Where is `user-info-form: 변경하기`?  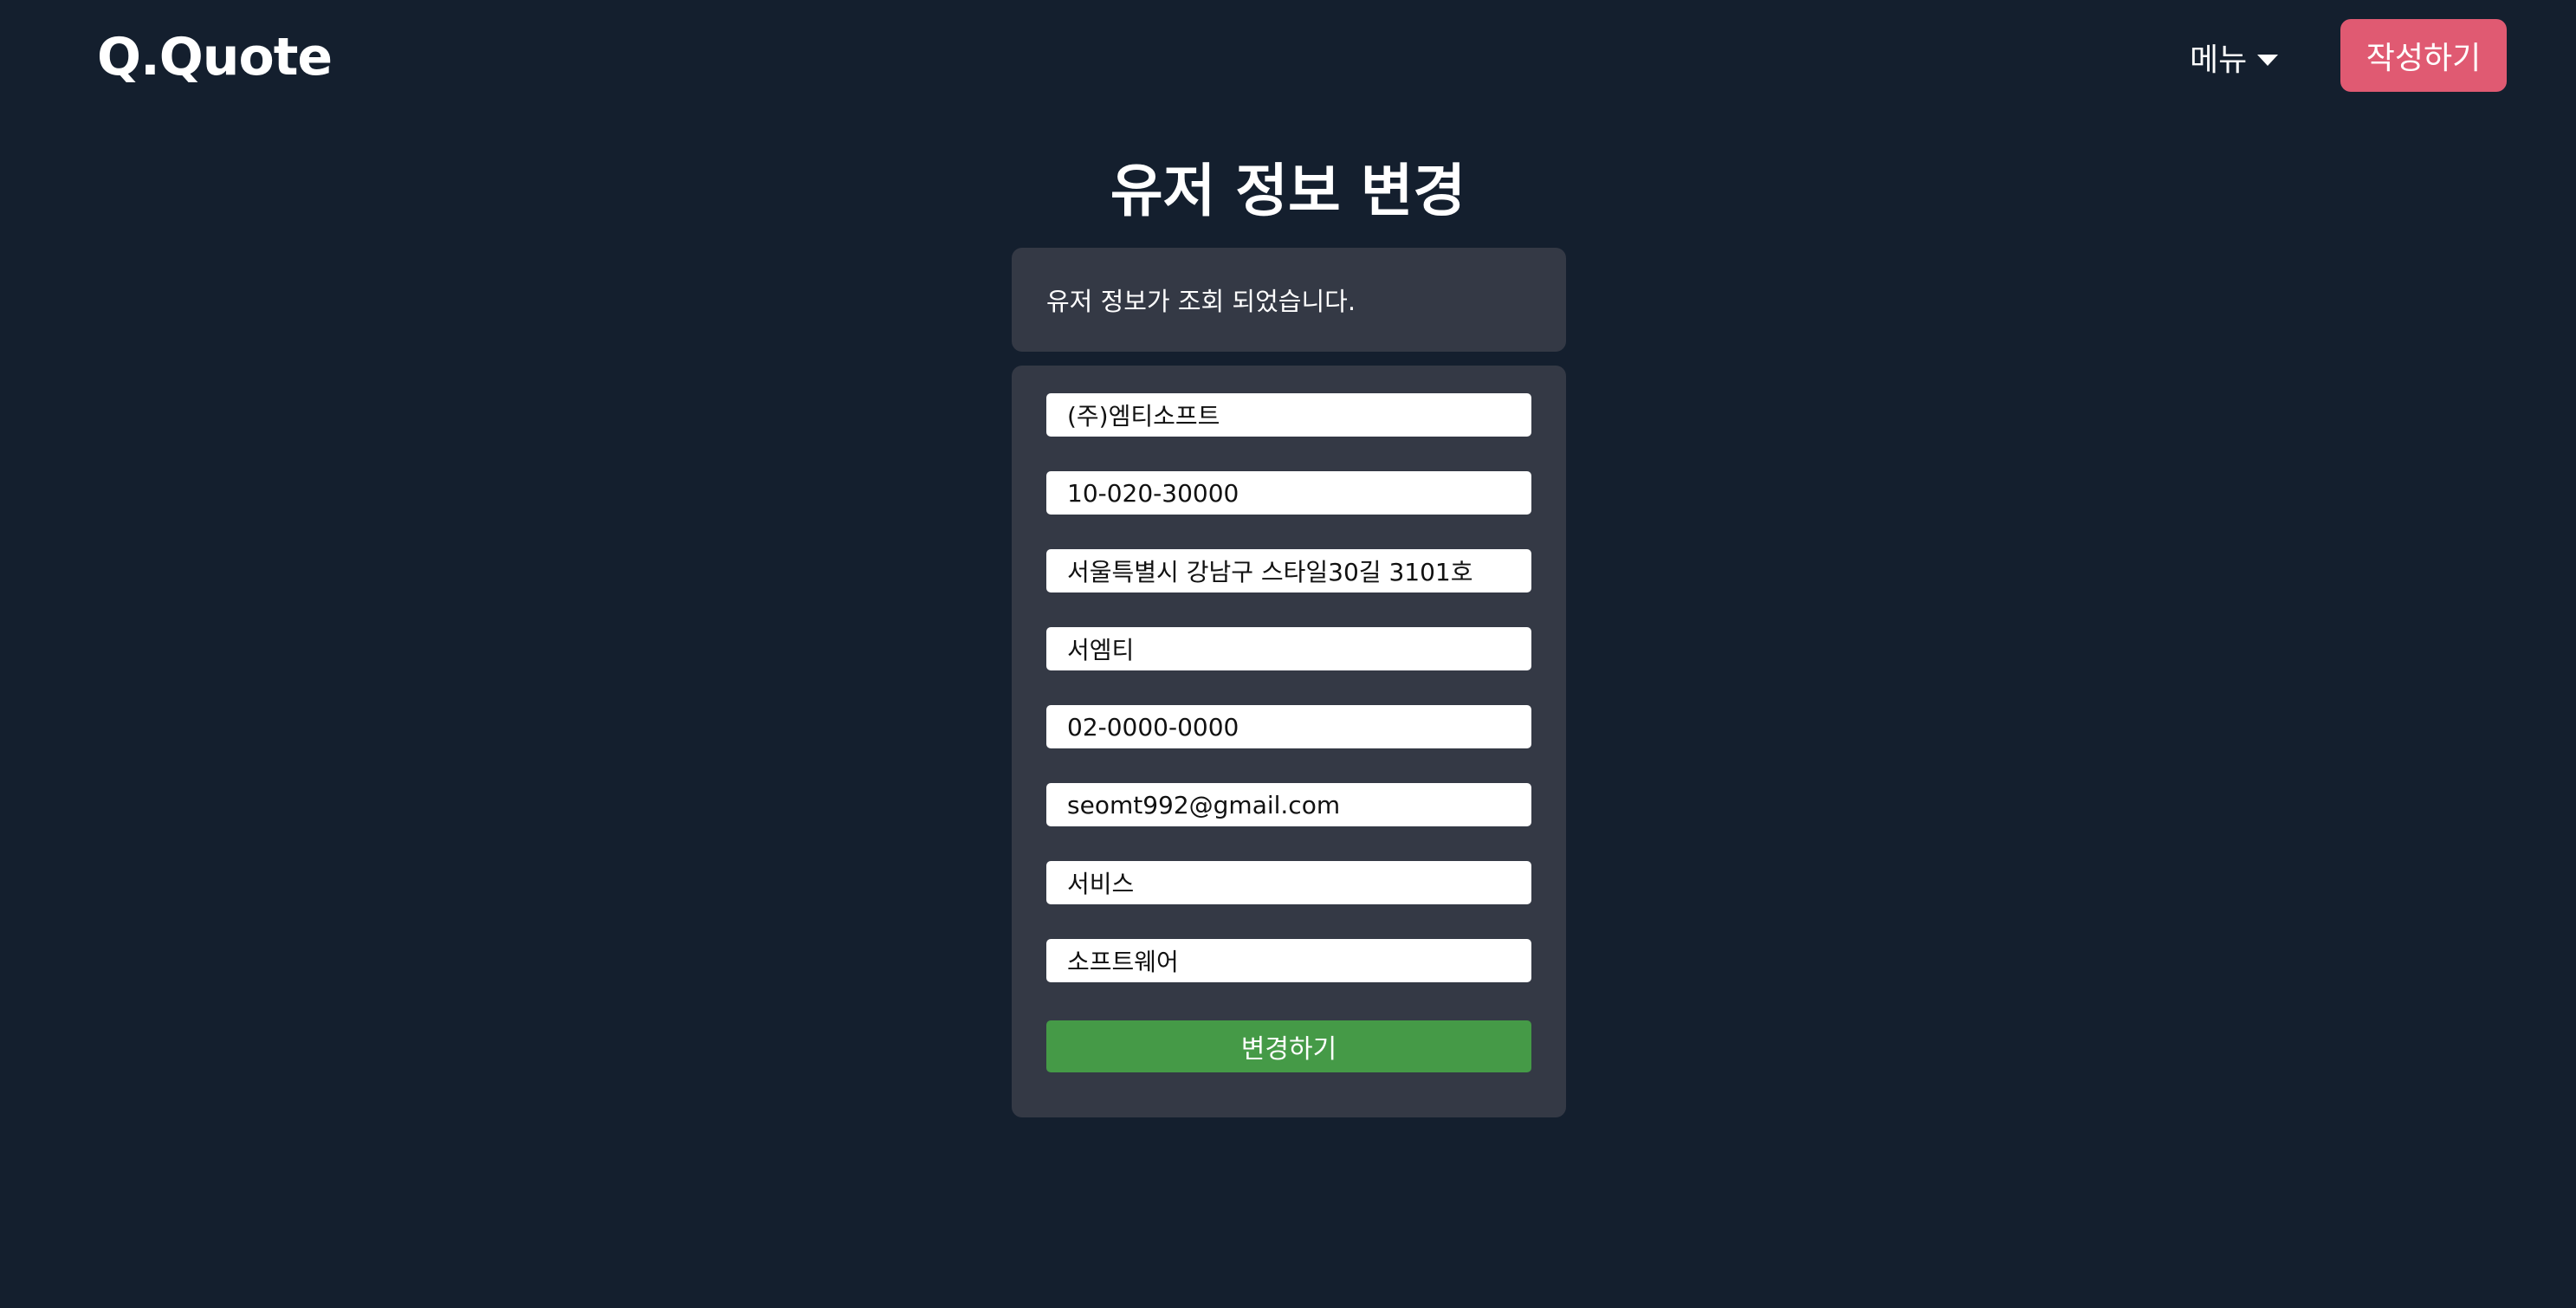 user-info-form: 변경하기 is located at coordinates (1289, 742).